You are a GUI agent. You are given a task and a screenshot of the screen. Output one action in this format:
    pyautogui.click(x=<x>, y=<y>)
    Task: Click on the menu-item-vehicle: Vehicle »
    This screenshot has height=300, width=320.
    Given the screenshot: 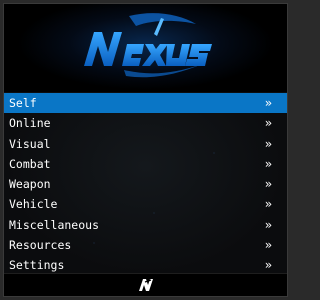 What is the action you would take?
    pyautogui.click(x=145, y=204)
    